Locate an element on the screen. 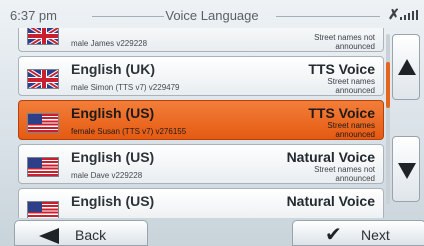 The width and height of the screenshot is (424, 246). scroll-down-button is located at coordinates (406, 169).